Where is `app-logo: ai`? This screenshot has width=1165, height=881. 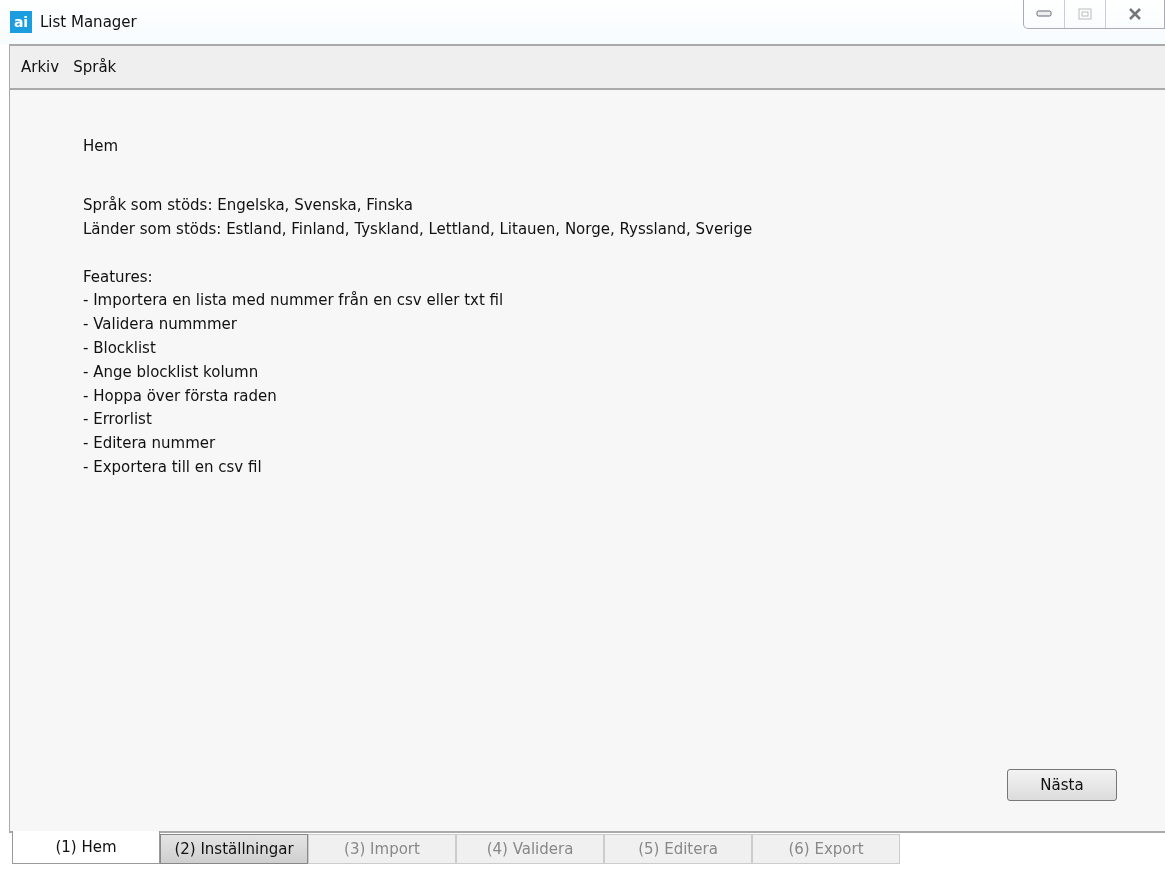
app-logo: ai is located at coordinates (21, 22).